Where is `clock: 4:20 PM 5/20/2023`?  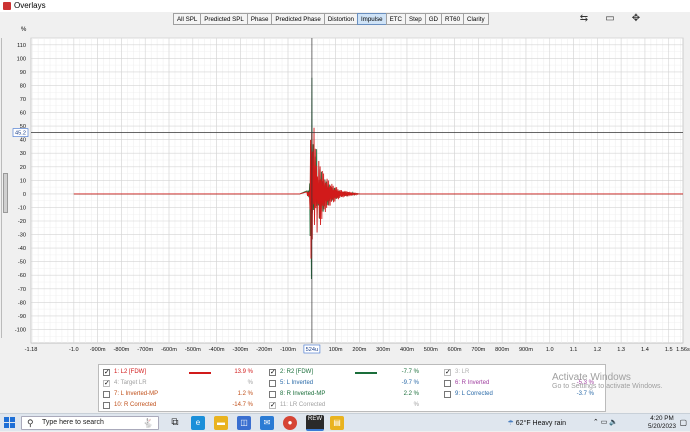 clock: 4:20 PM 5/20/2023 is located at coordinates (662, 423).